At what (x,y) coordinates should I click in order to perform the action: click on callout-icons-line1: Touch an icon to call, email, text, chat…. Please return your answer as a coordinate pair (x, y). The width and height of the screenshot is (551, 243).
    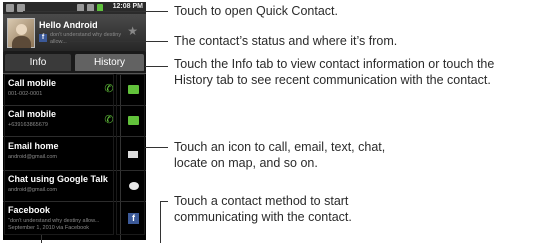
    Looking at the image, I should click on (280, 147).